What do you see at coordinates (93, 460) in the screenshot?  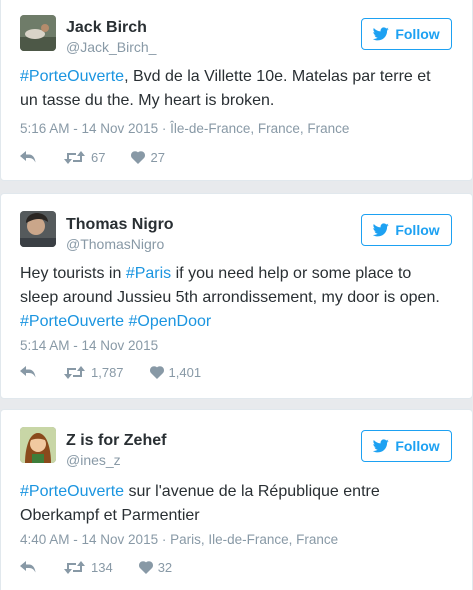 I see `author-handle: @ines_z` at bounding box center [93, 460].